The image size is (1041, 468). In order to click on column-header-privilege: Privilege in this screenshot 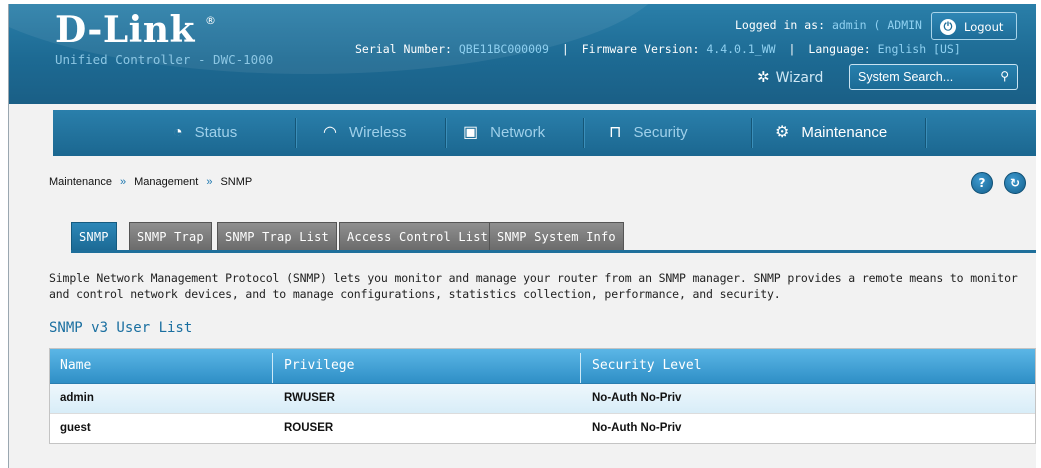, I will do `click(319, 365)`.